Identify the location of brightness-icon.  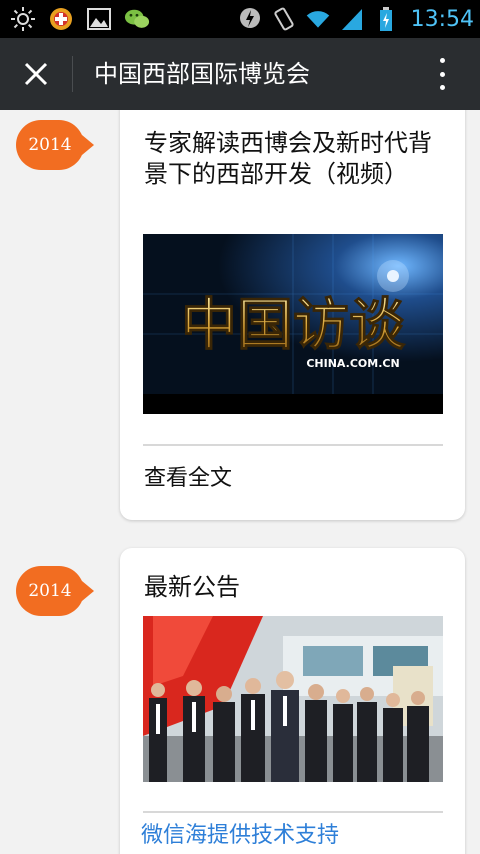
(23, 19).